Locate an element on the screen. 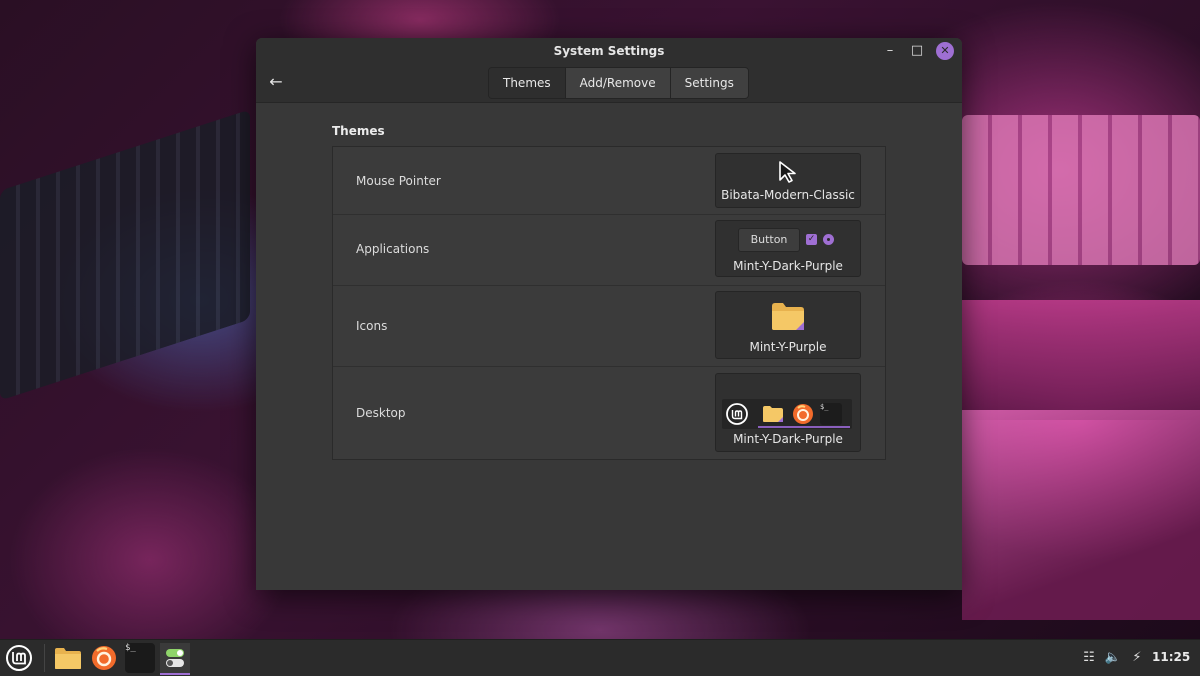 Image resolution: width=1200 pixels, height=676 pixels. icons-chooser-button: Mint-Y-Purple is located at coordinates (788, 325).